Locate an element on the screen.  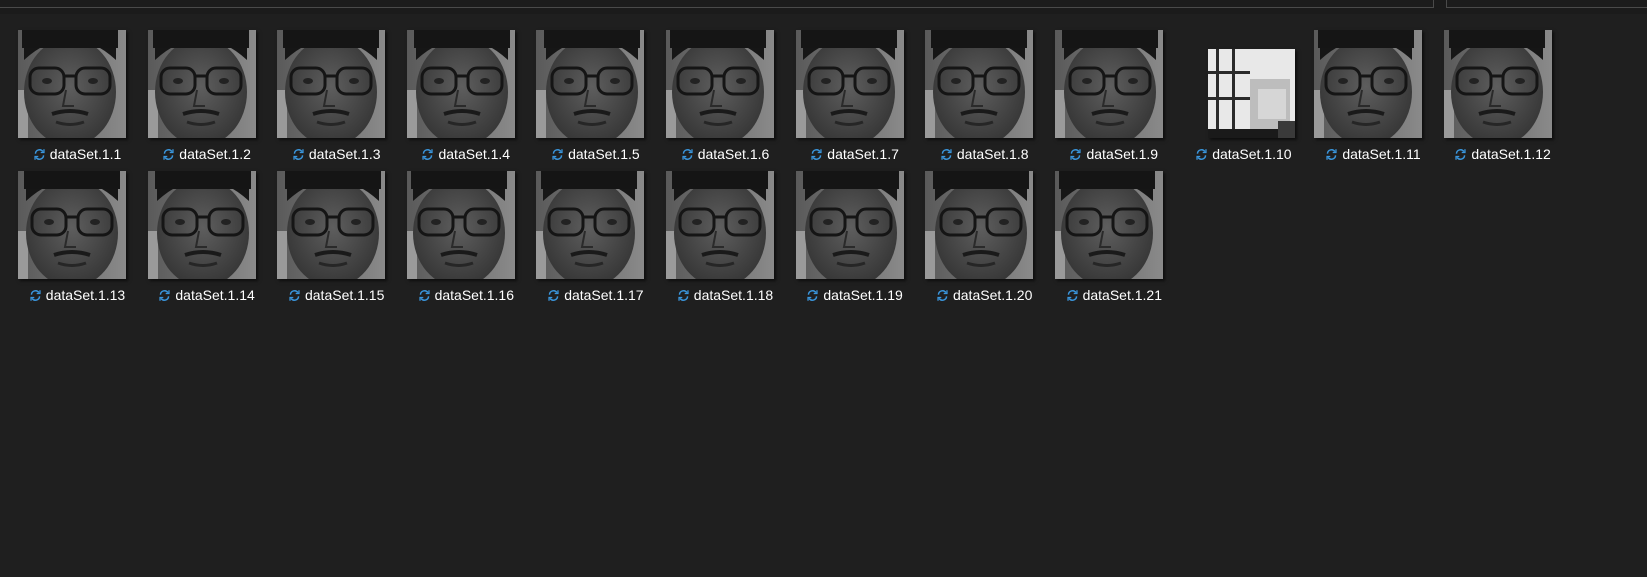
file-item: dataSet.1.11 is located at coordinates (1364, 100).